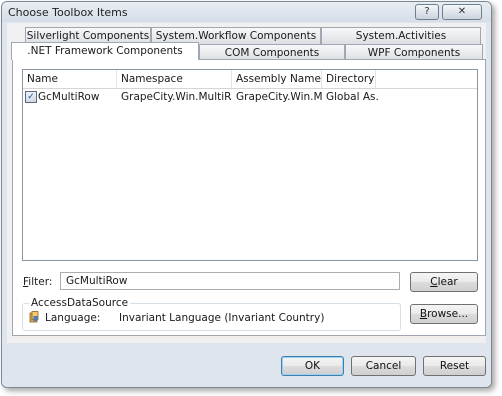 This screenshot has height=396, width=502. I want to click on clear-button: Clear, so click(444, 282).